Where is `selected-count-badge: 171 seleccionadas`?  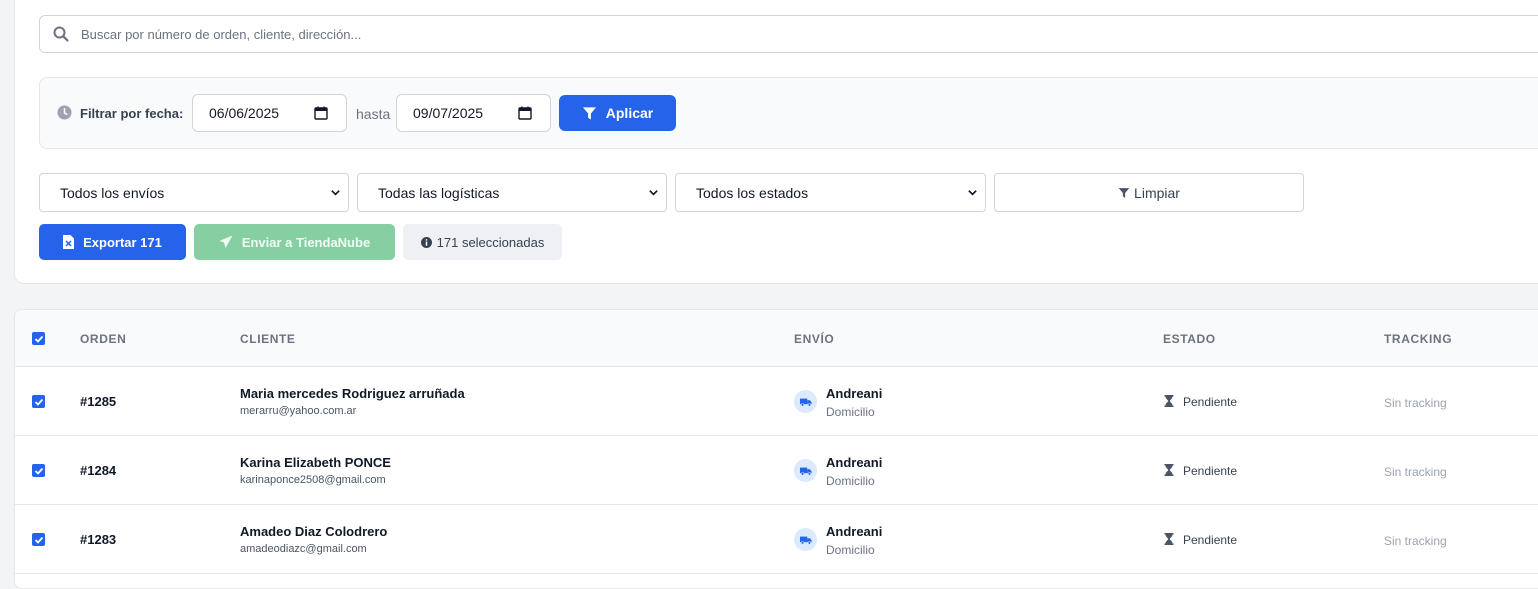 selected-count-badge: 171 seleccionadas is located at coordinates (482, 242).